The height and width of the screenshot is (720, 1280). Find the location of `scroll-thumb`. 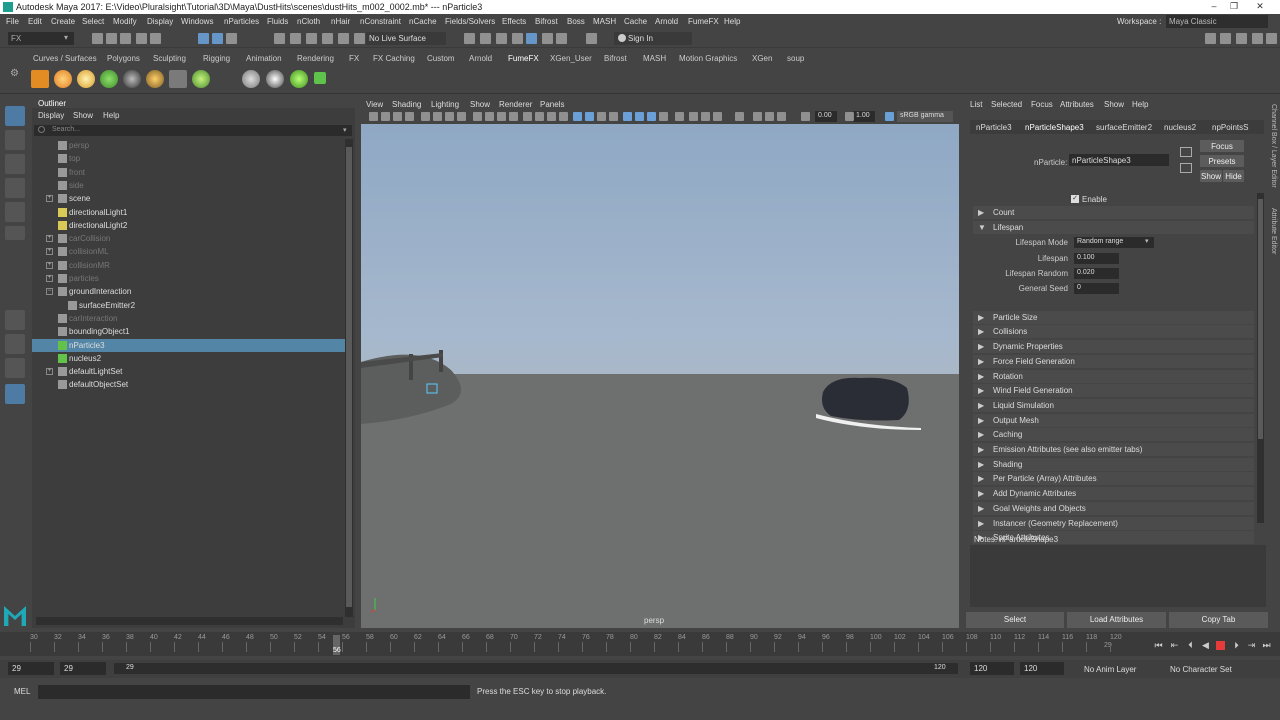

scroll-thumb is located at coordinates (1260, 319).